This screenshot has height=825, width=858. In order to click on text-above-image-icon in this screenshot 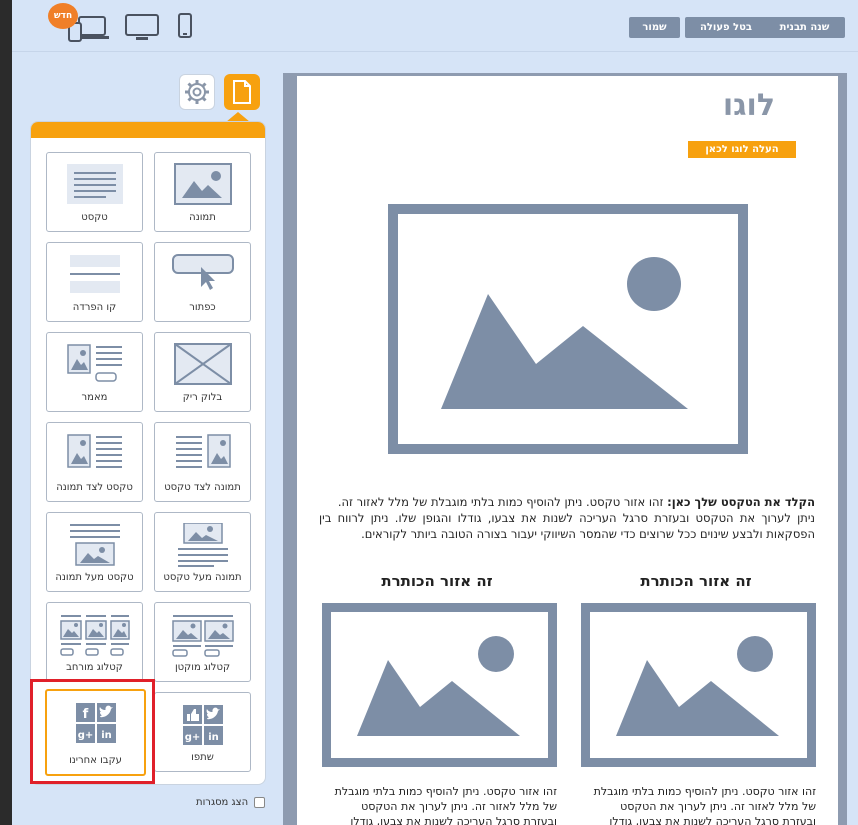, I will do `click(94, 545)`.